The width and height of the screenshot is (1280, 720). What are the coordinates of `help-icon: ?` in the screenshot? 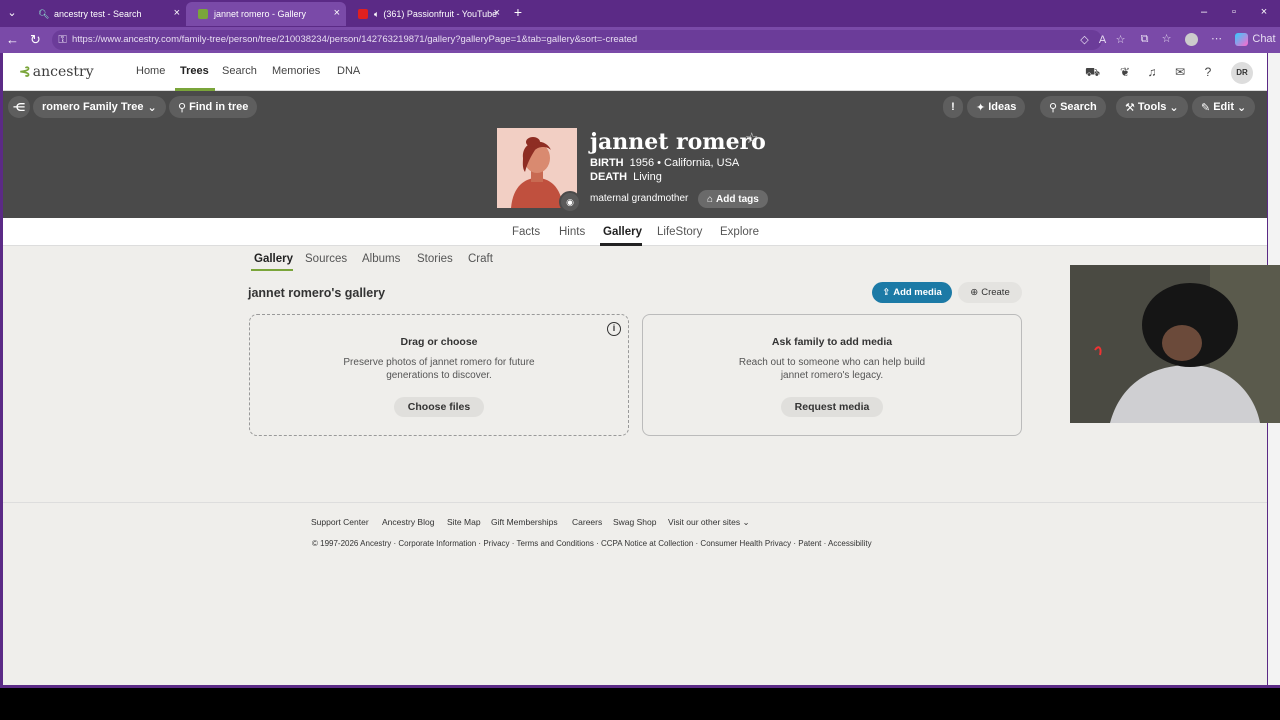 It's located at (1208, 72).